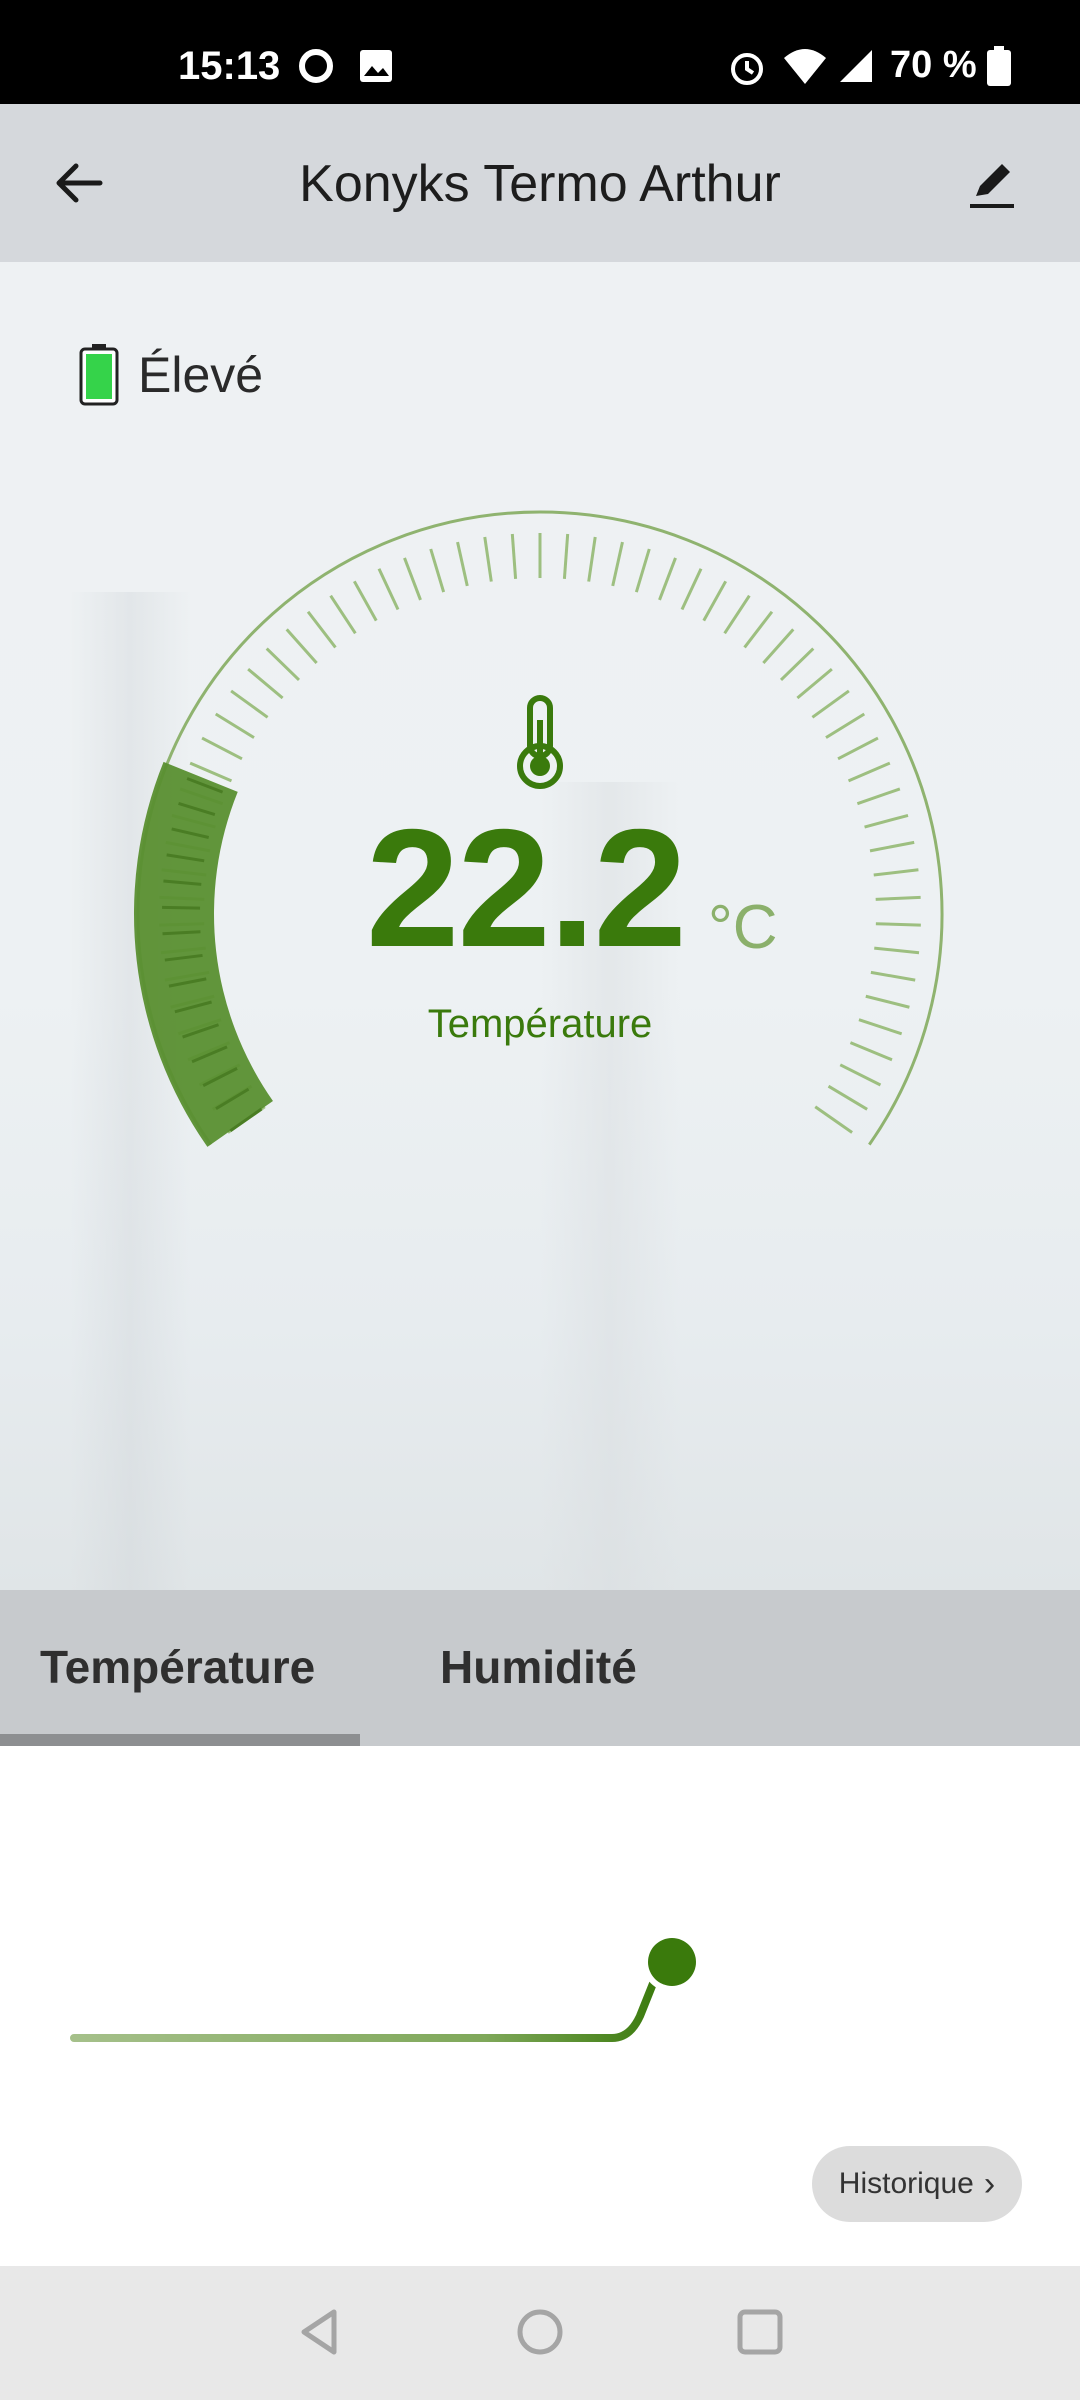  What do you see at coordinates (229, 66) in the screenshot?
I see `status-time: 15:13` at bounding box center [229, 66].